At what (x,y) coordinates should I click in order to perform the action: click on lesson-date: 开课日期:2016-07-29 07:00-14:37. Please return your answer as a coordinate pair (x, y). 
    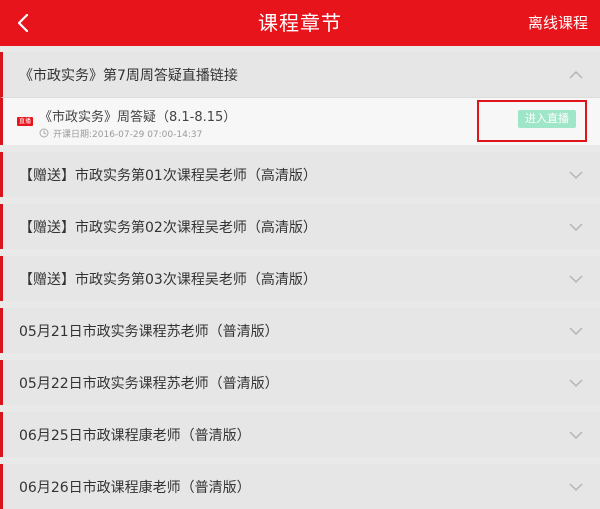
    Looking at the image, I should click on (128, 135).